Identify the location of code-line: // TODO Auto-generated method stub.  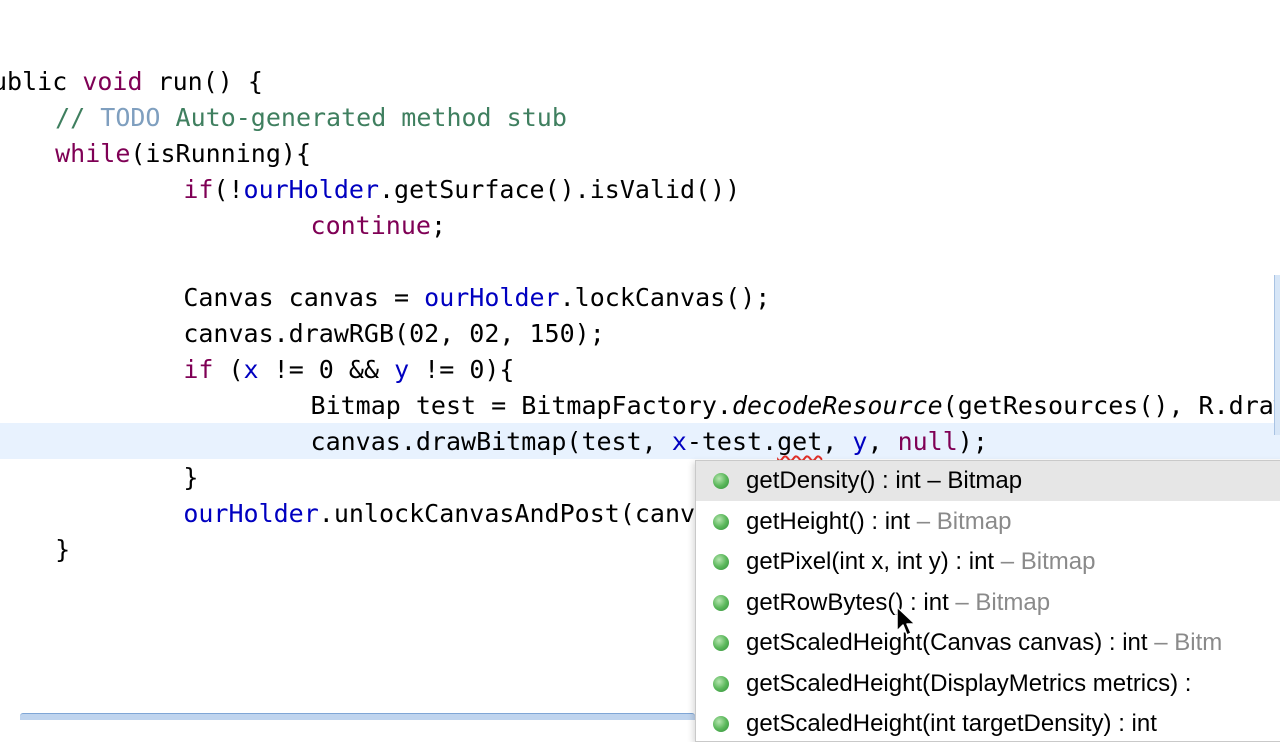
(296, 118).